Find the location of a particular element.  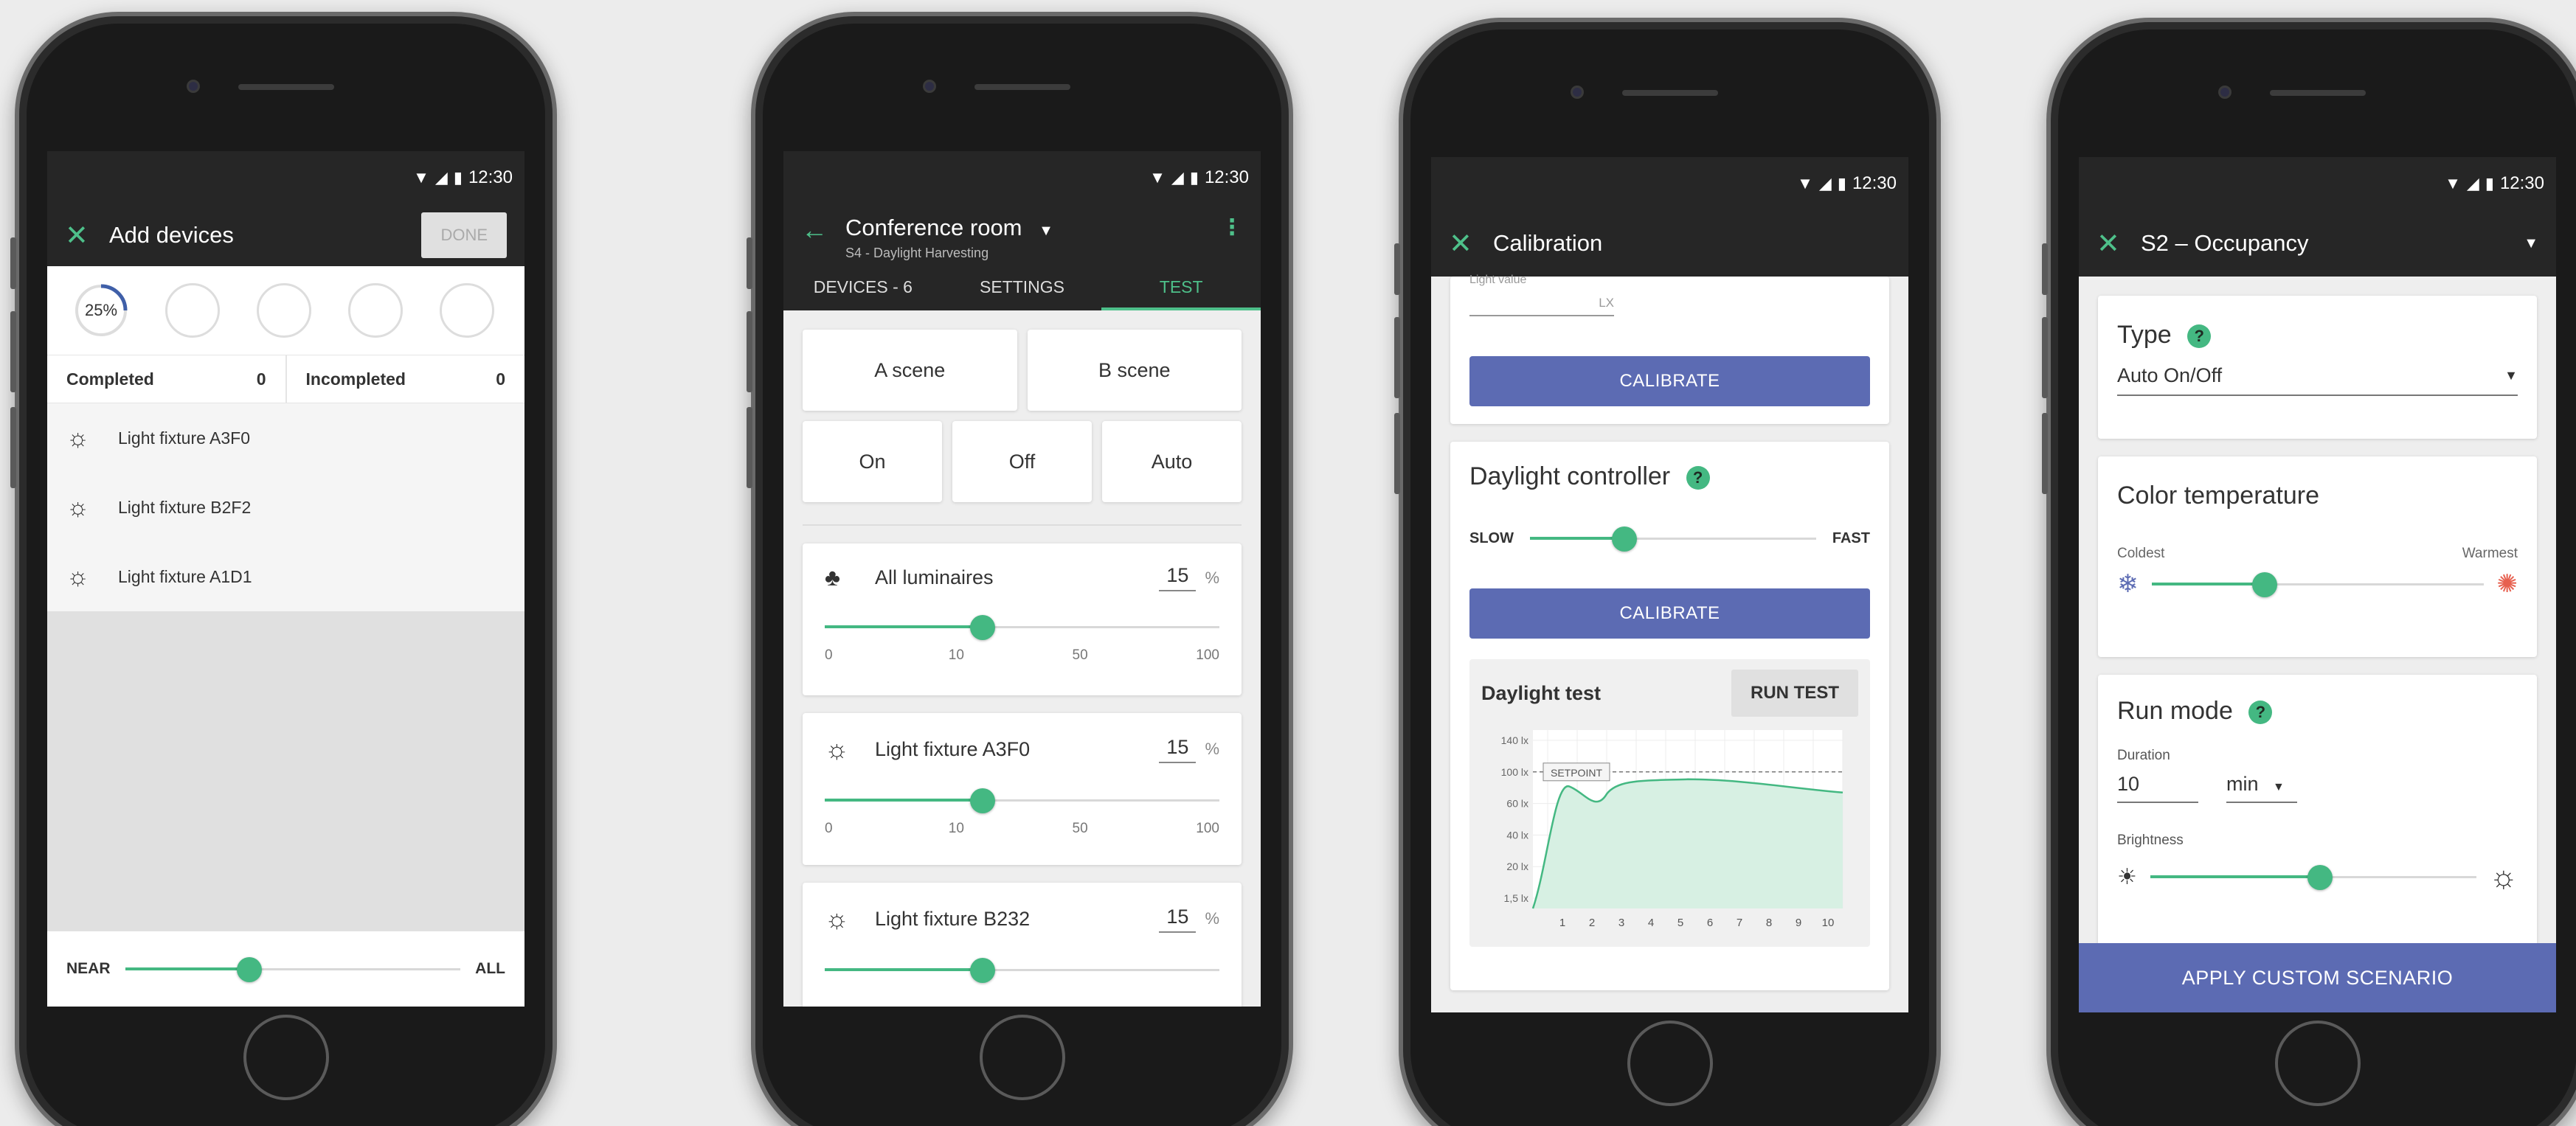

scene-b-button: B scene is located at coordinates (1135, 370).